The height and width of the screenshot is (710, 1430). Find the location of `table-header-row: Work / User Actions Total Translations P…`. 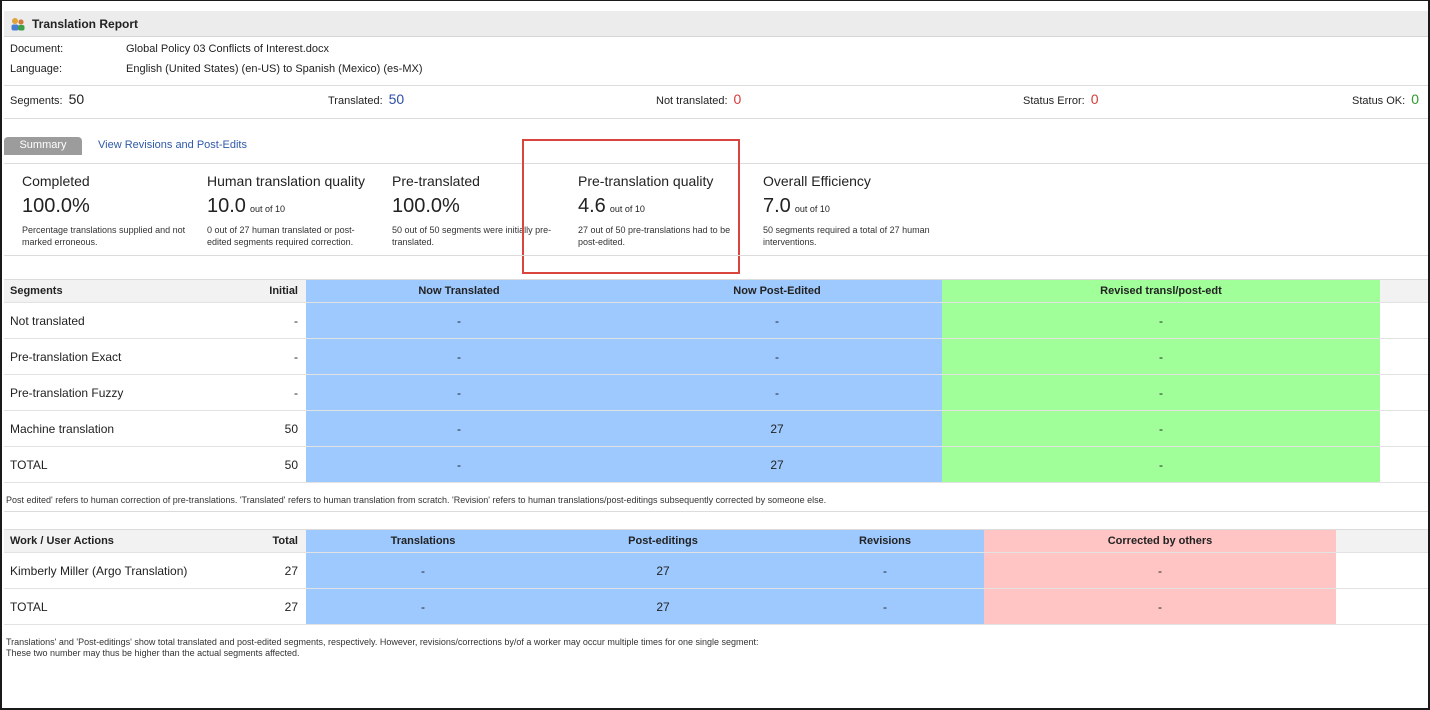

table-header-row: Work / User Actions Total Translations P… is located at coordinates (716, 541).